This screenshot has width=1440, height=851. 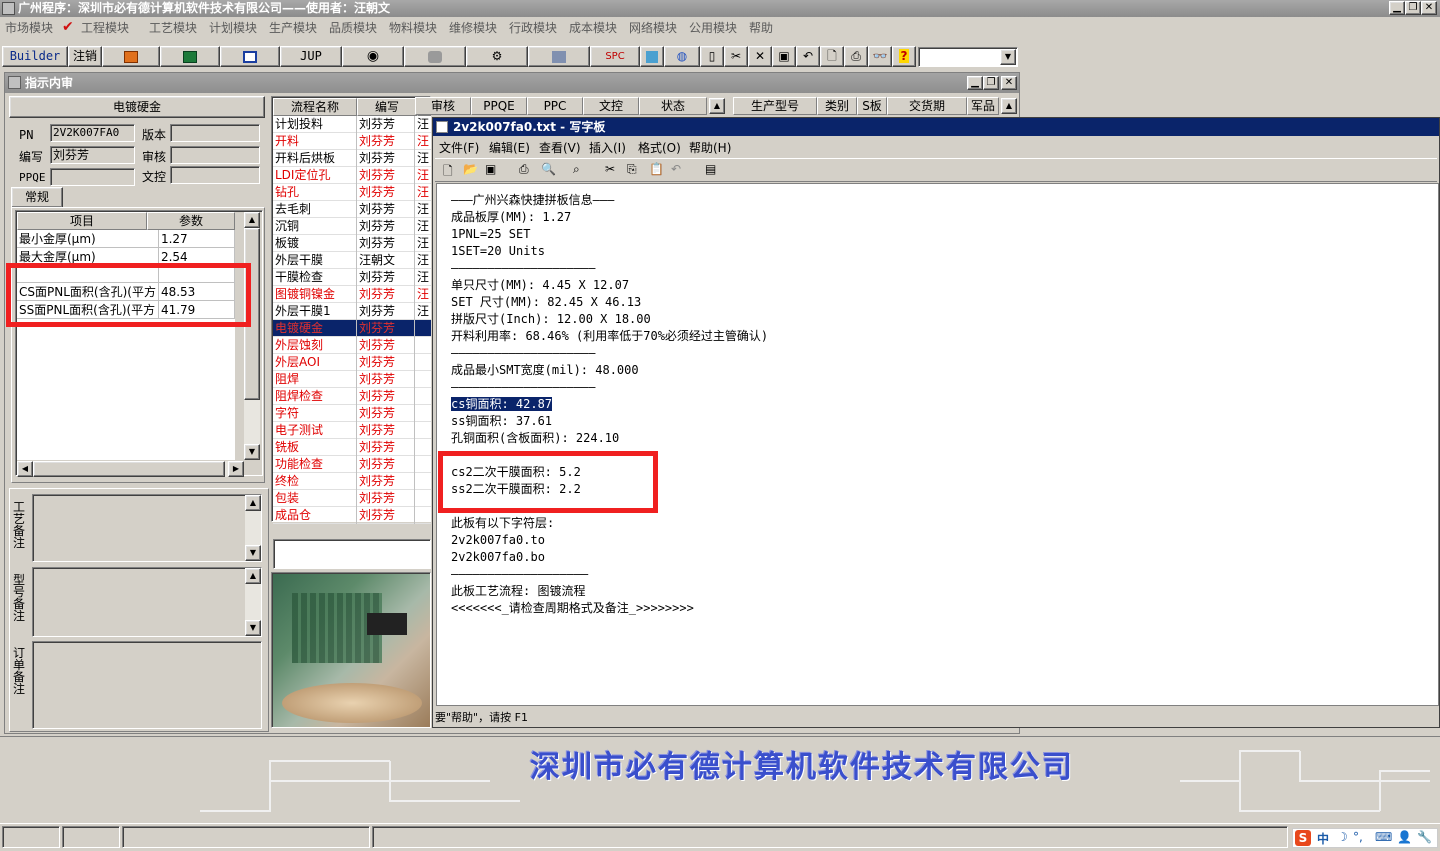 I want to click on params-hscrollbar: ◀ ▶, so click(x=130, y=469).